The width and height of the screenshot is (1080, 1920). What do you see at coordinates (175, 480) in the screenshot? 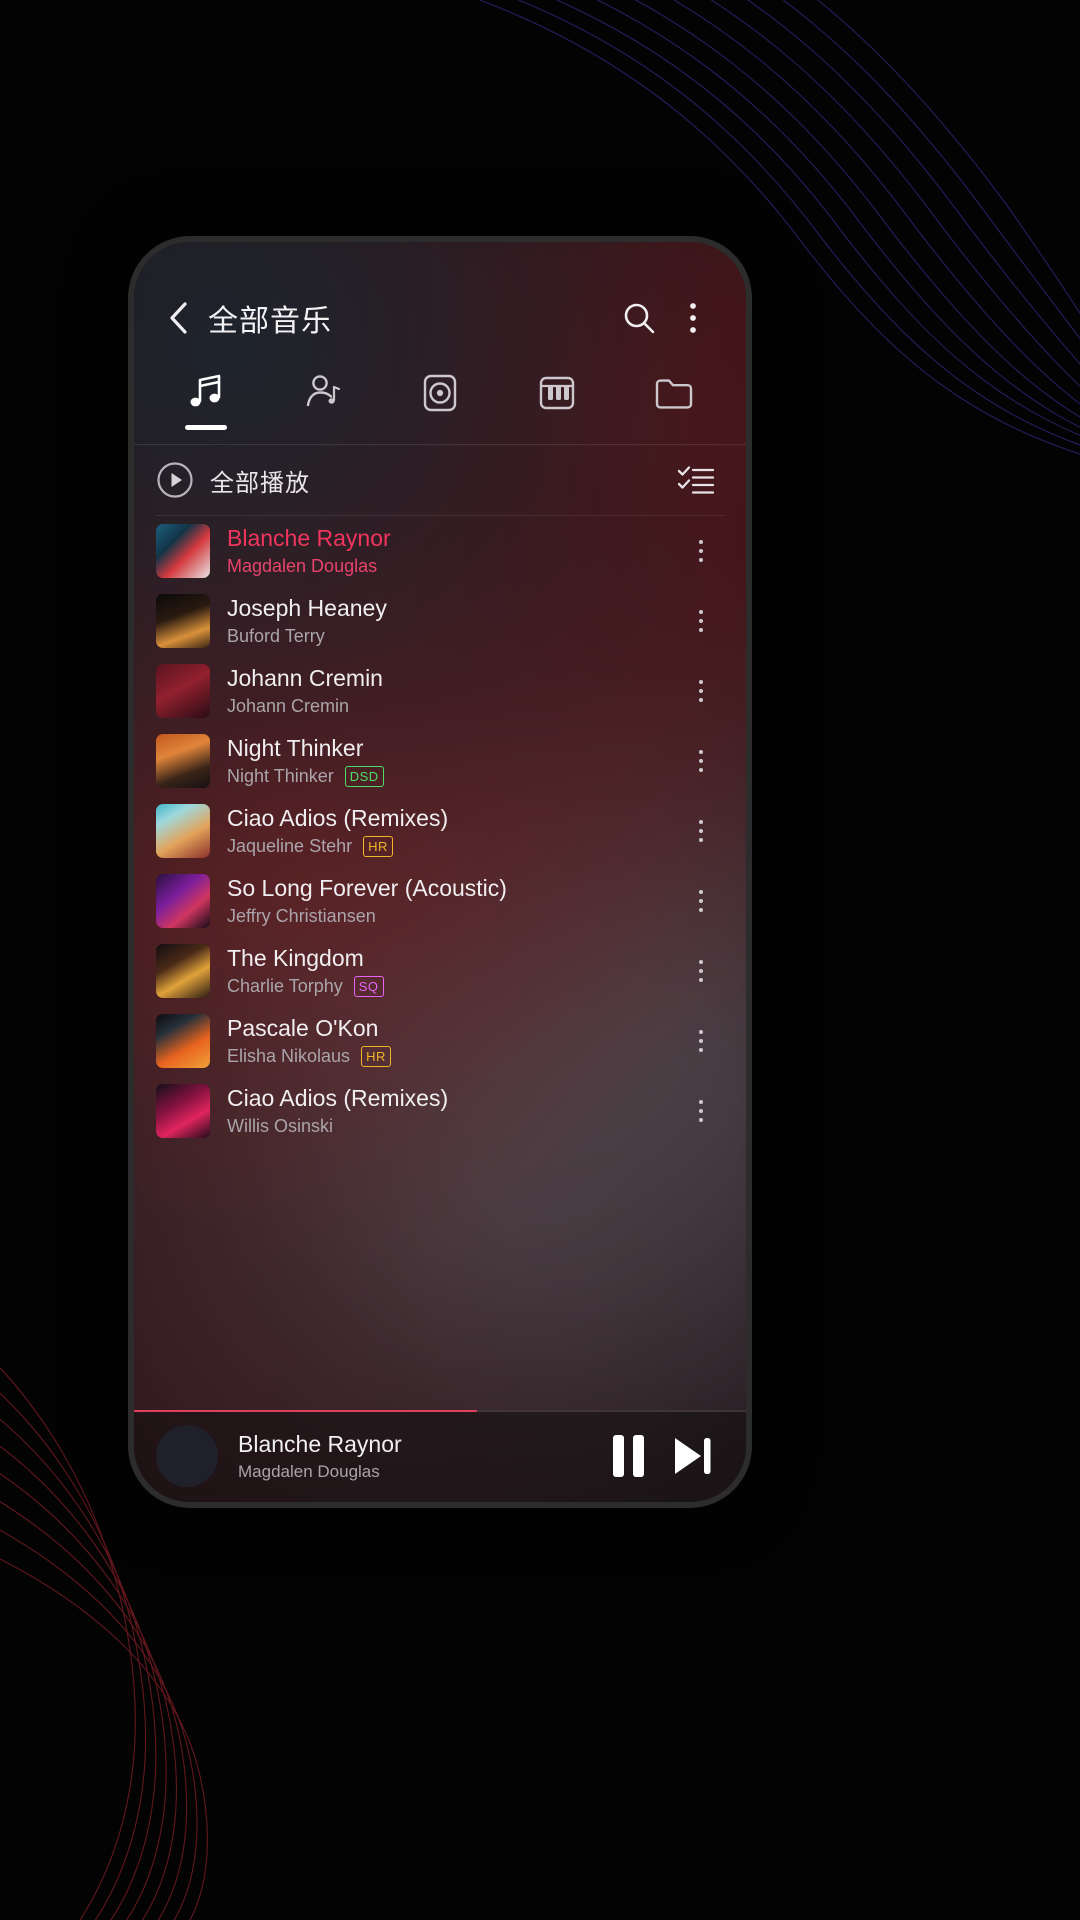
I see `play-circle-icon` at bounding box center [175, 480].